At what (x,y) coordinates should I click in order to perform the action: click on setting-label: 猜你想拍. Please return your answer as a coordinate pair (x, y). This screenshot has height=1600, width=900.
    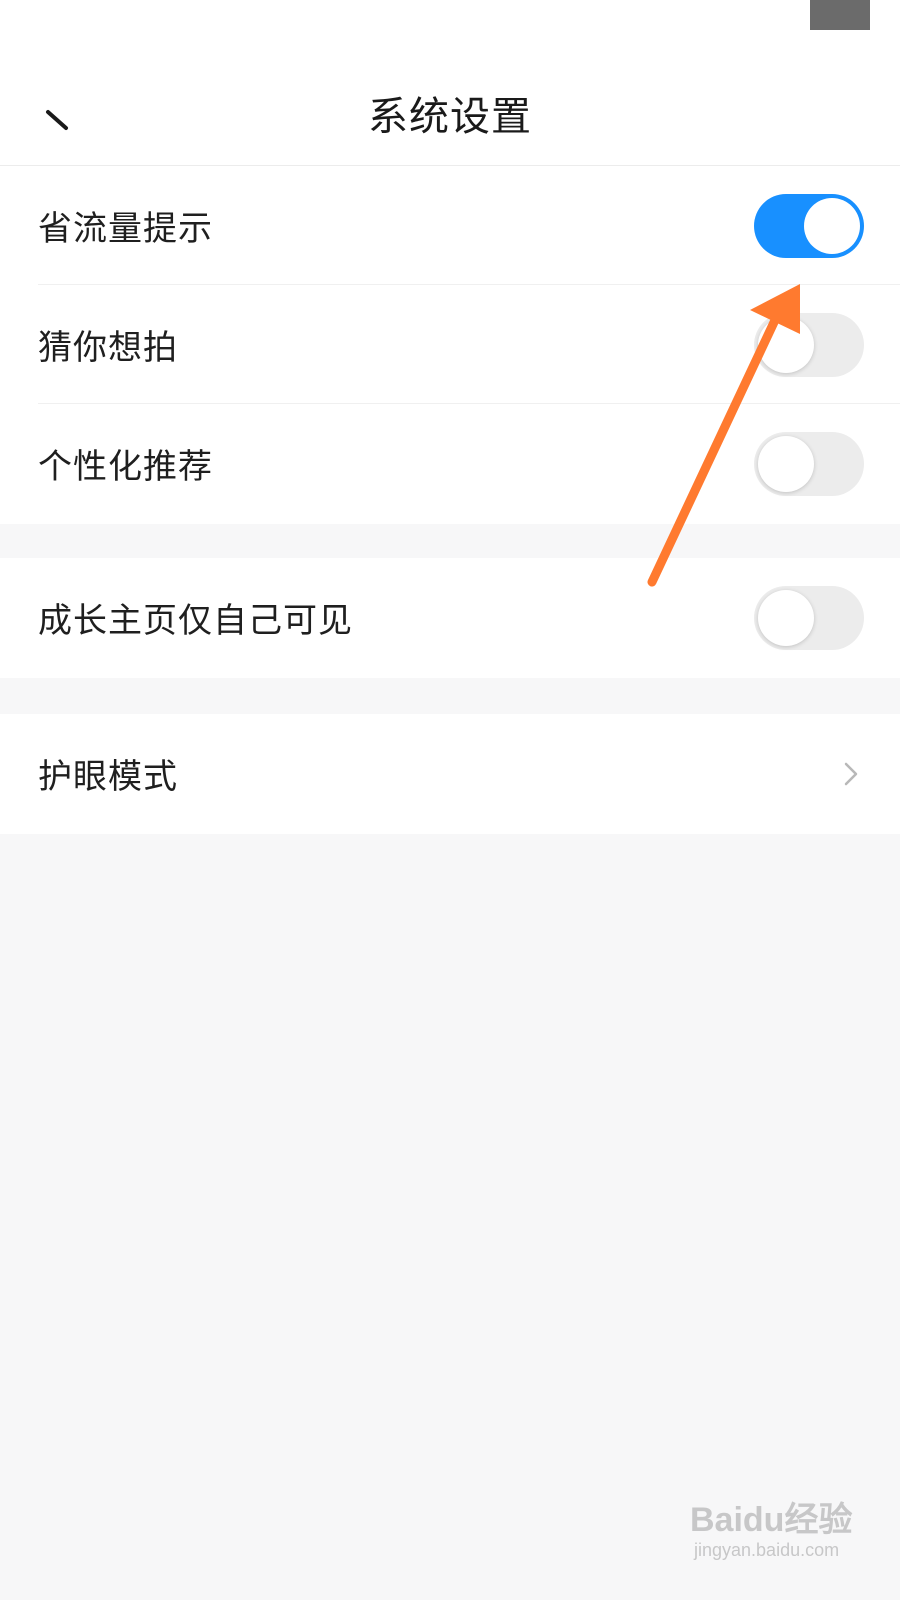
    Looking at the image, I should click on (108, 348).